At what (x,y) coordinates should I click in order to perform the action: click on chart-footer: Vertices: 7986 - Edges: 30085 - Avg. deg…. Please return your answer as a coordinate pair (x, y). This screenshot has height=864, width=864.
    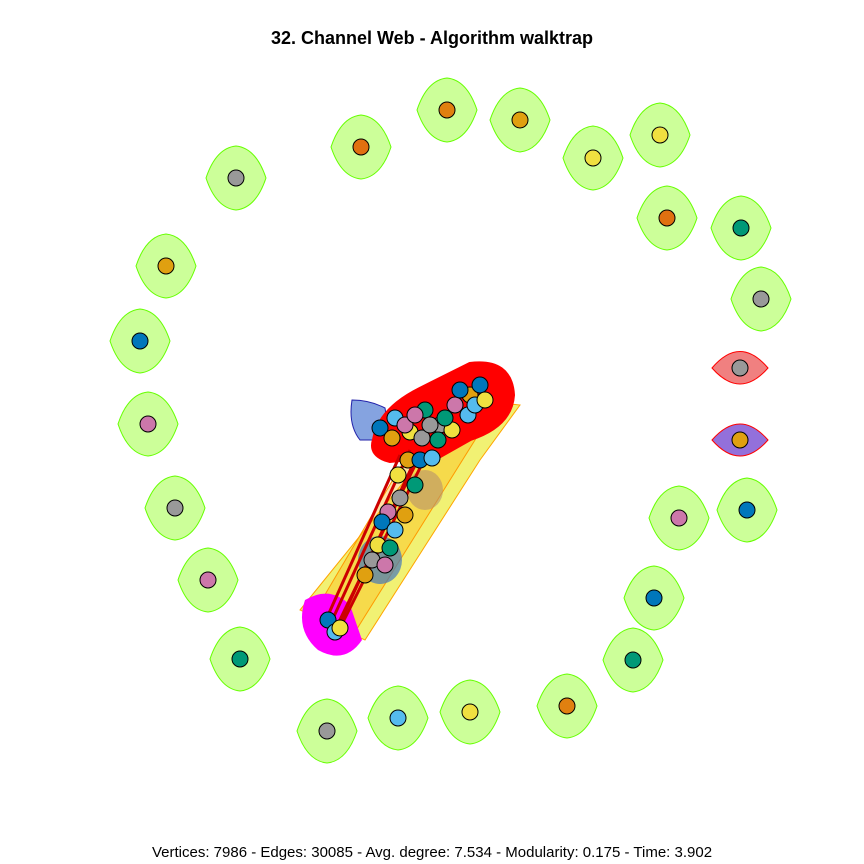
    Looking at the image, I should click on (432, 852).